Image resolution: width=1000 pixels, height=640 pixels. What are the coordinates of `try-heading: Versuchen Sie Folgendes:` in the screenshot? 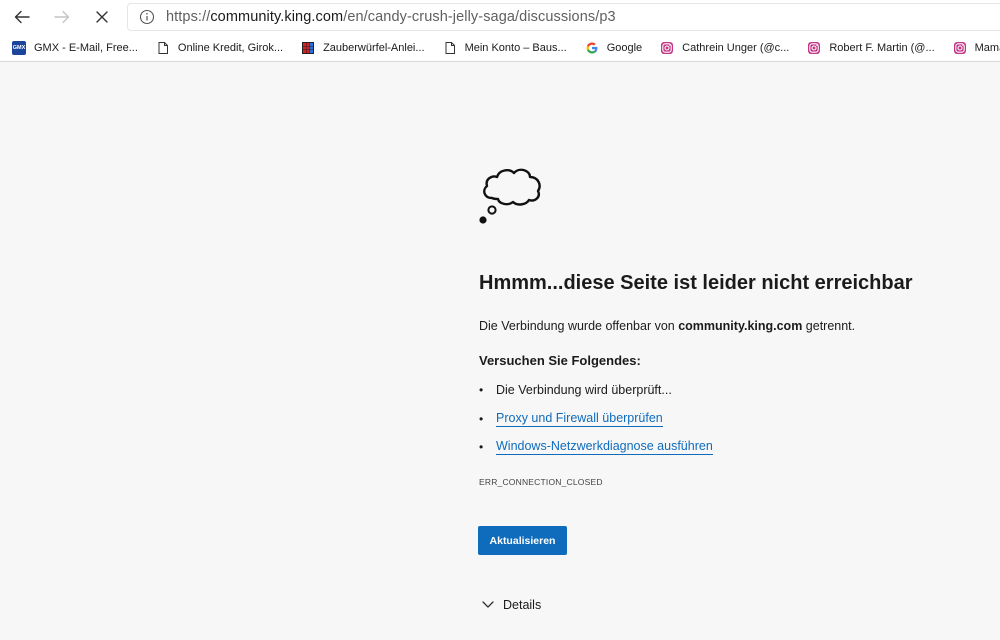 It's located at (560, 360).